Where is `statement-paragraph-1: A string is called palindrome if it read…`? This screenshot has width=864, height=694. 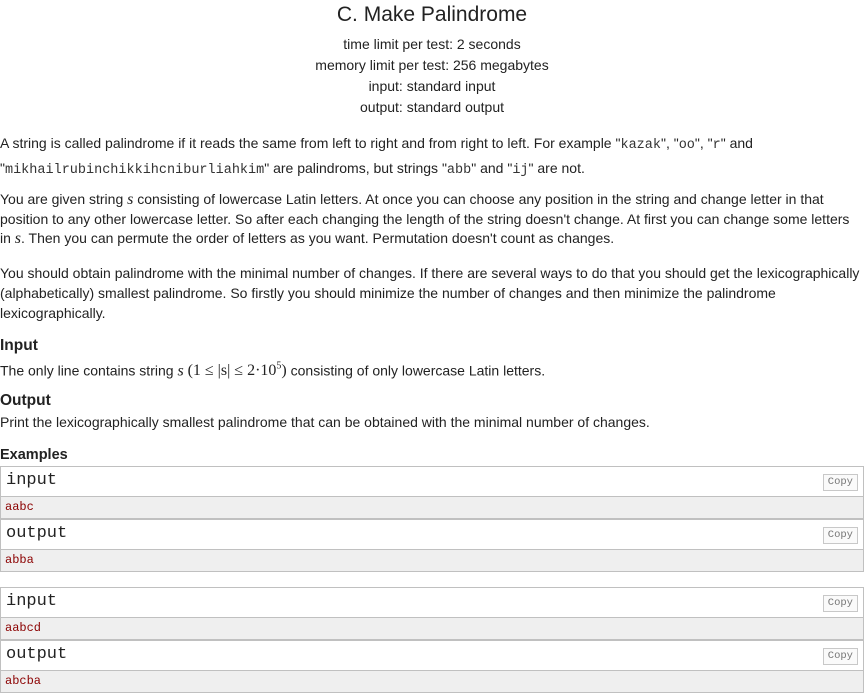 statement-paragraph-1: A string is called palindrome if it read… is located at coordinates (376, 156).